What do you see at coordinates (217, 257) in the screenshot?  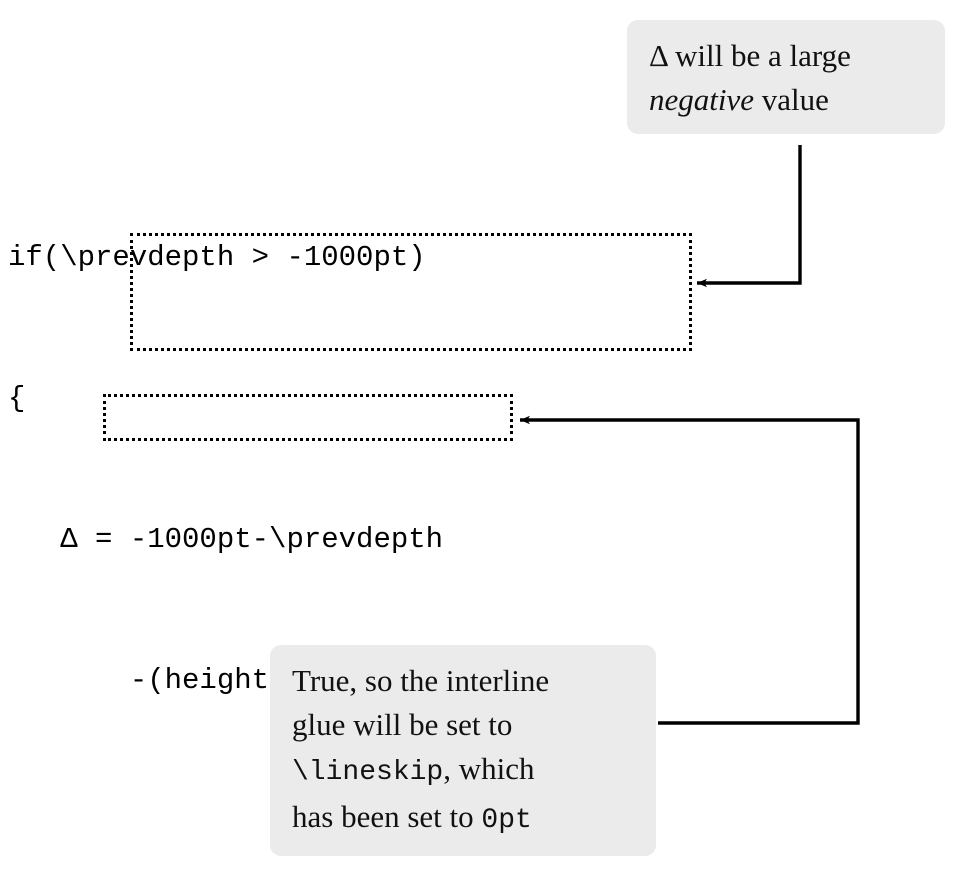 I see `code-line-1: if(\prevdepth > -1000pt)` at bounding box center [217, 257].